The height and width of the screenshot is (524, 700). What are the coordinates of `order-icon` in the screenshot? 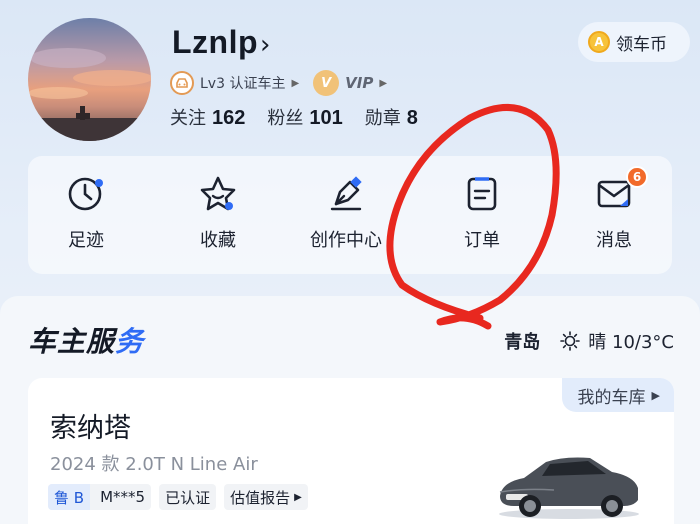 It's located at (482, 194).